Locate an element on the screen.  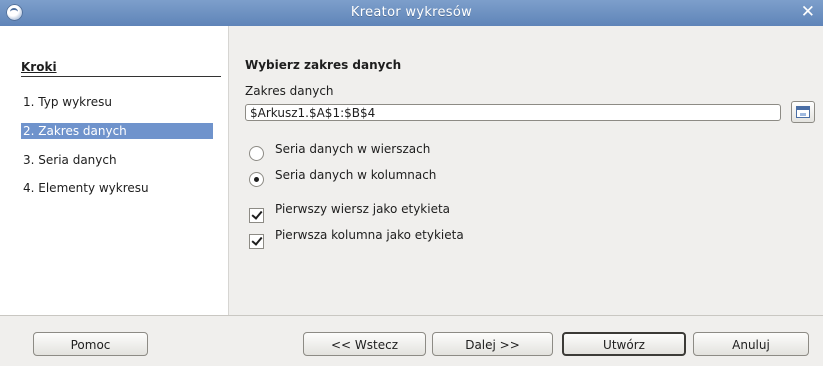
select-range-button is located at coordinates (803, 112).